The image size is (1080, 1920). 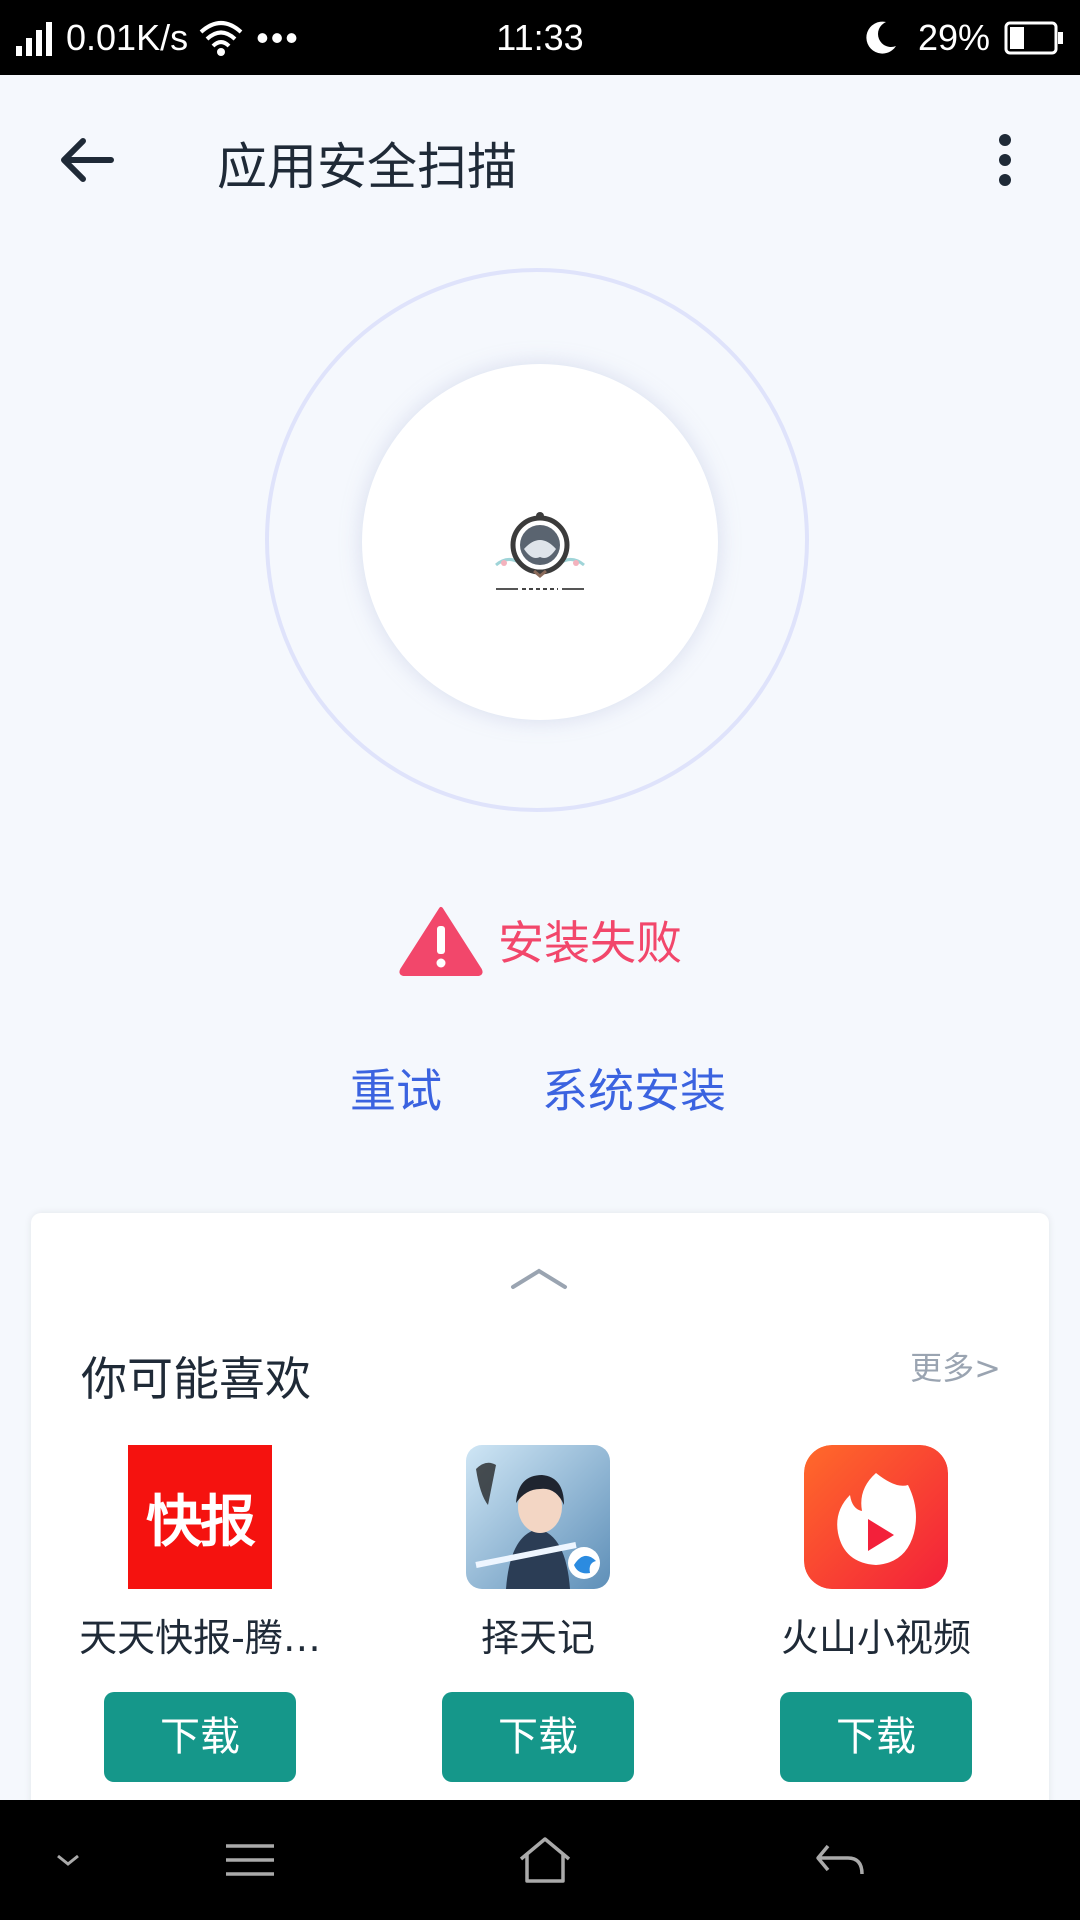 I want to click on menu-icon, so click(x=250, y=1860).